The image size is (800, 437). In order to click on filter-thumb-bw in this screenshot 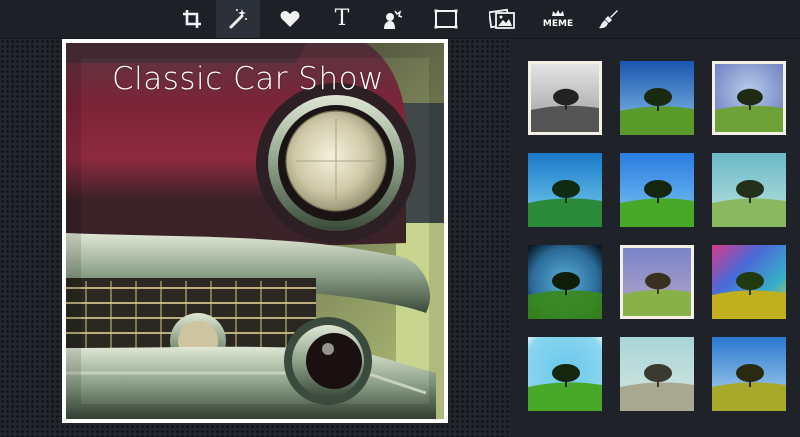, I will do `click(565, 98)`.